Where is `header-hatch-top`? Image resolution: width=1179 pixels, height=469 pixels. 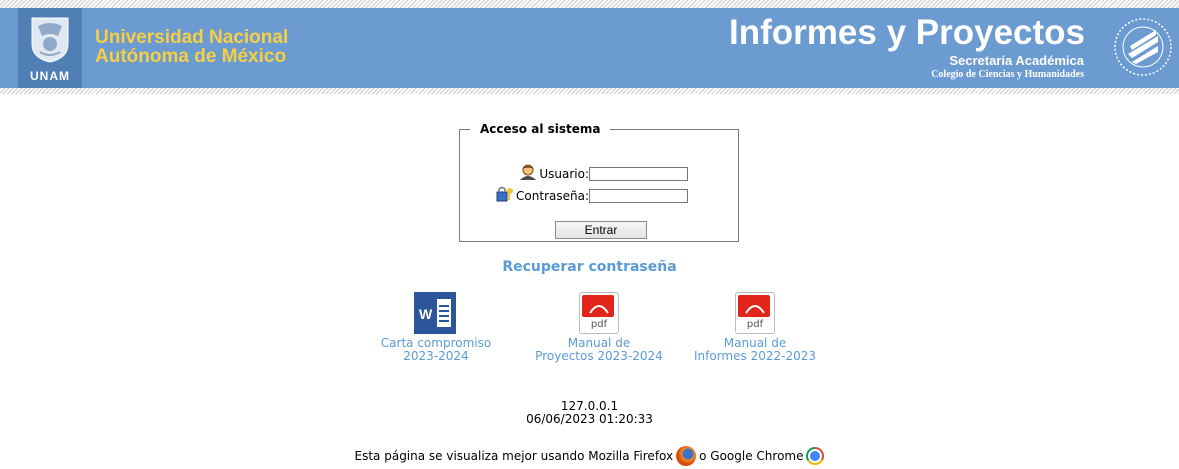 header-hatch-top is located at coordinates (589, 4).